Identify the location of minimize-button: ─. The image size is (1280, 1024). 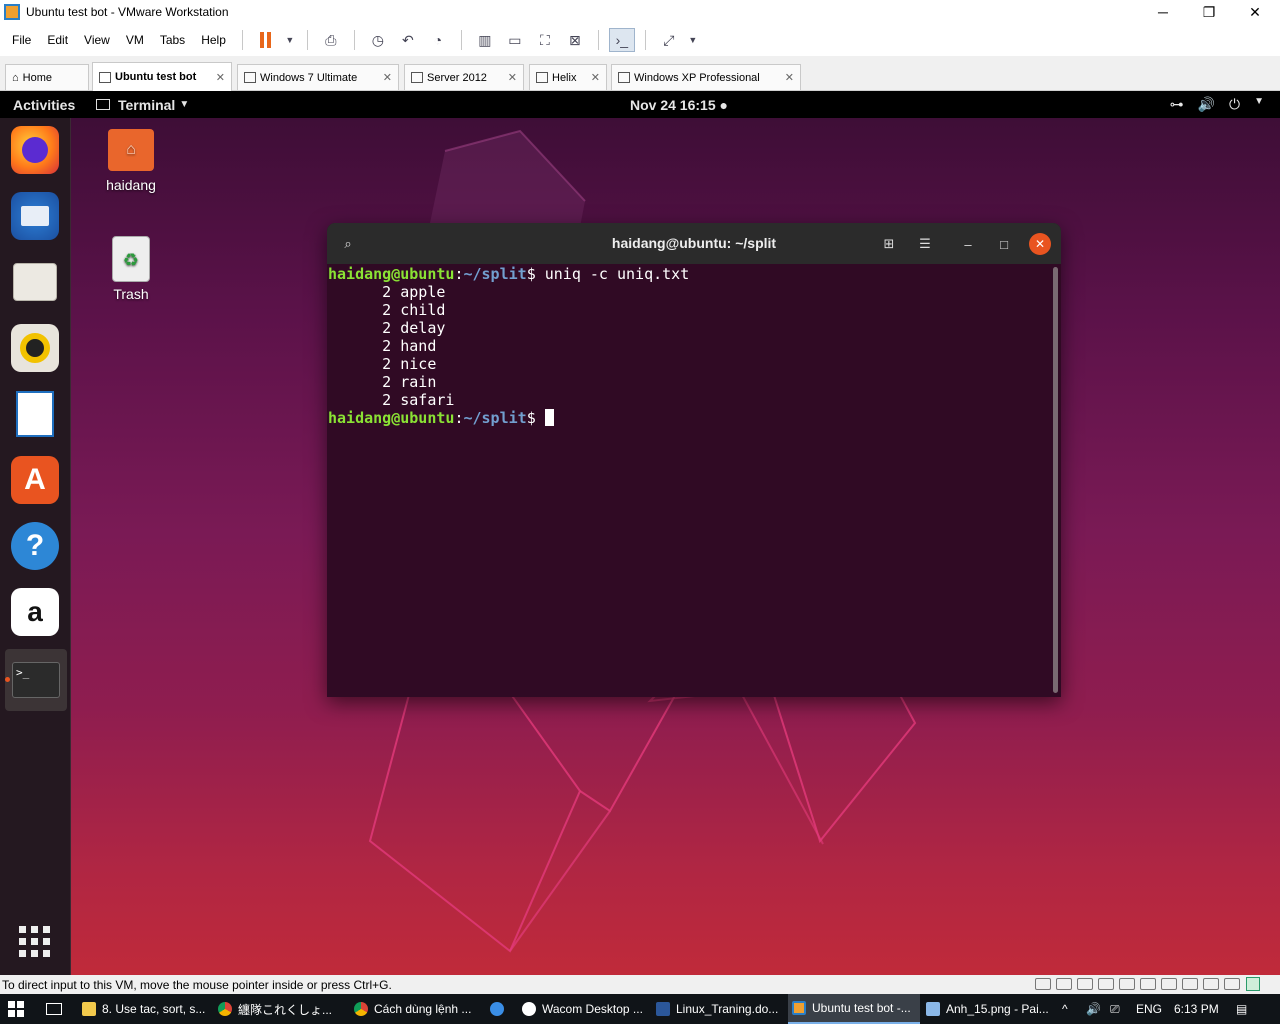
(1163, 12).